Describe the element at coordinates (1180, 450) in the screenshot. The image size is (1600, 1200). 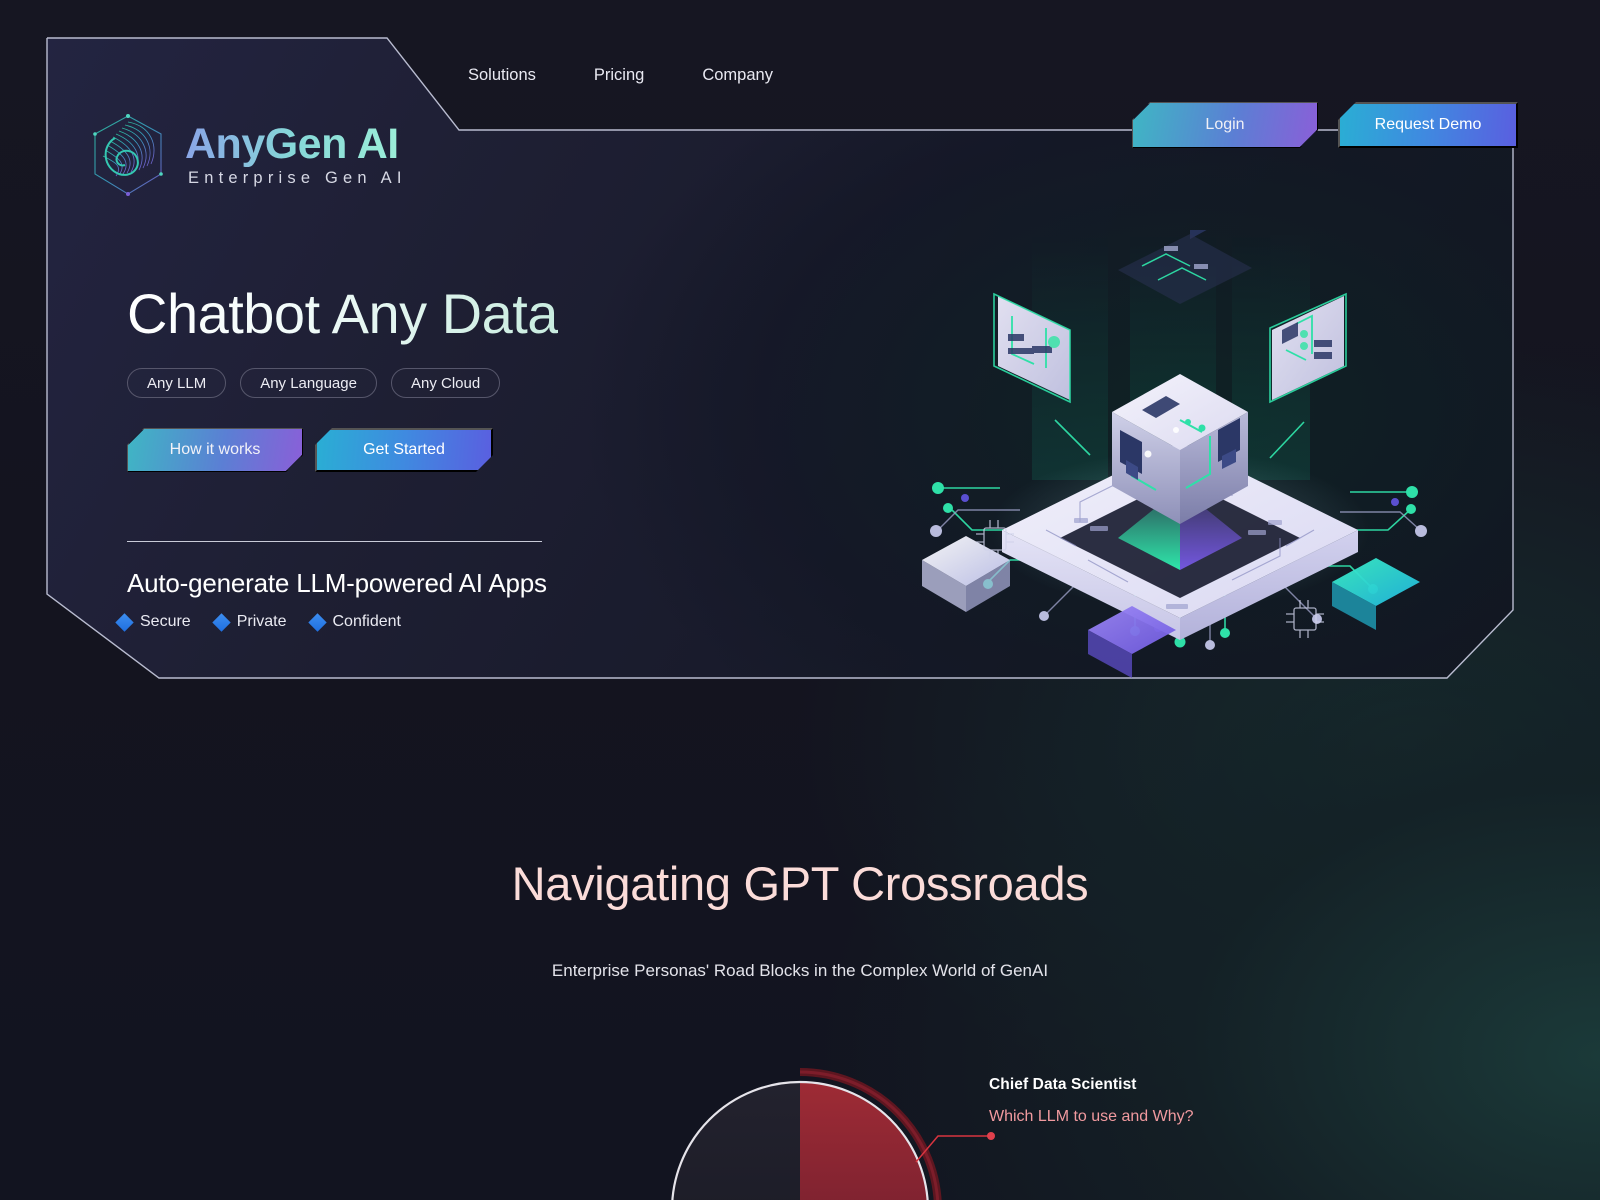
I see `isometric-ai-chip-illustration` at that location.